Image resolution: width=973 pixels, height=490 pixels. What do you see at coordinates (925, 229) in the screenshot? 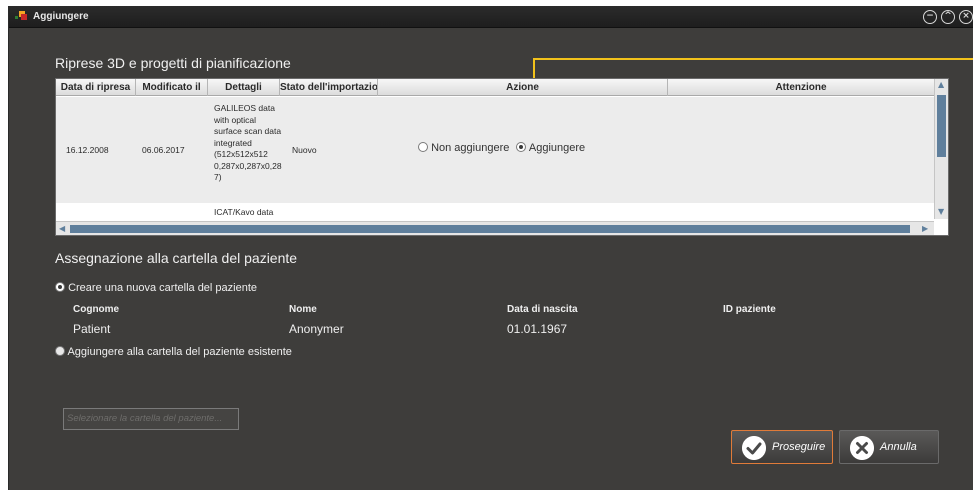
I see `scroll-right-icon: ▶` at bounding box center [925, 229].